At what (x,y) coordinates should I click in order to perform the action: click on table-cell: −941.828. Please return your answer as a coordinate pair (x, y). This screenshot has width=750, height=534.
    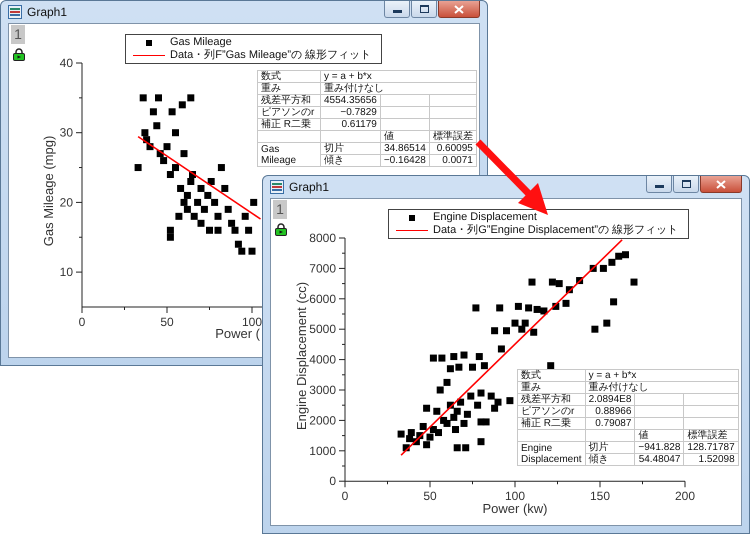
    Looking at the image, I should click on (659, 448).